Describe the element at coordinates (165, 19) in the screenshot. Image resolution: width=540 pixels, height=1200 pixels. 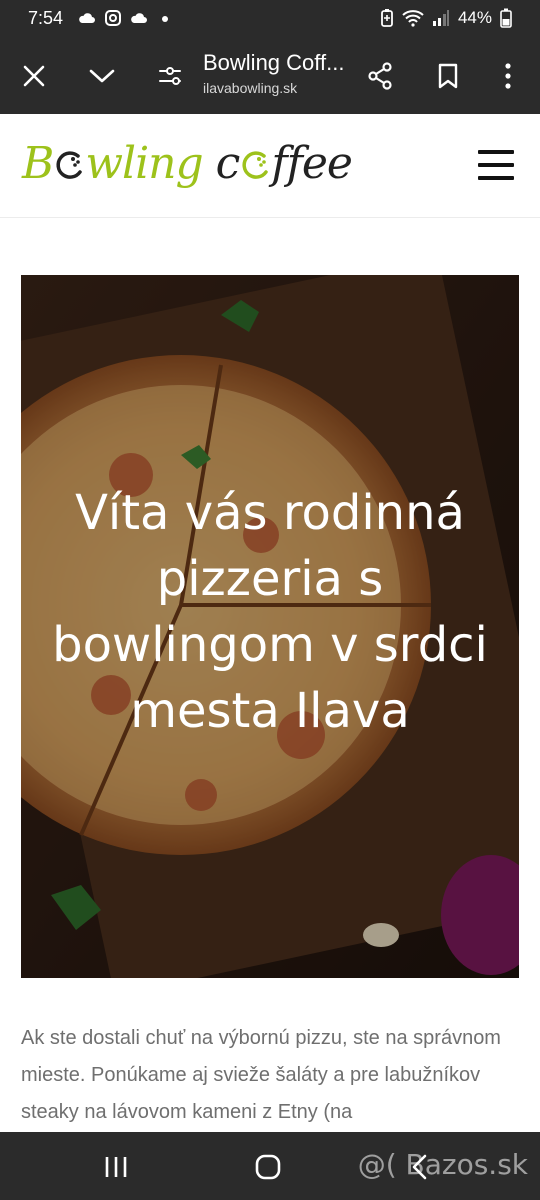
I see `dot-icon` at that location.